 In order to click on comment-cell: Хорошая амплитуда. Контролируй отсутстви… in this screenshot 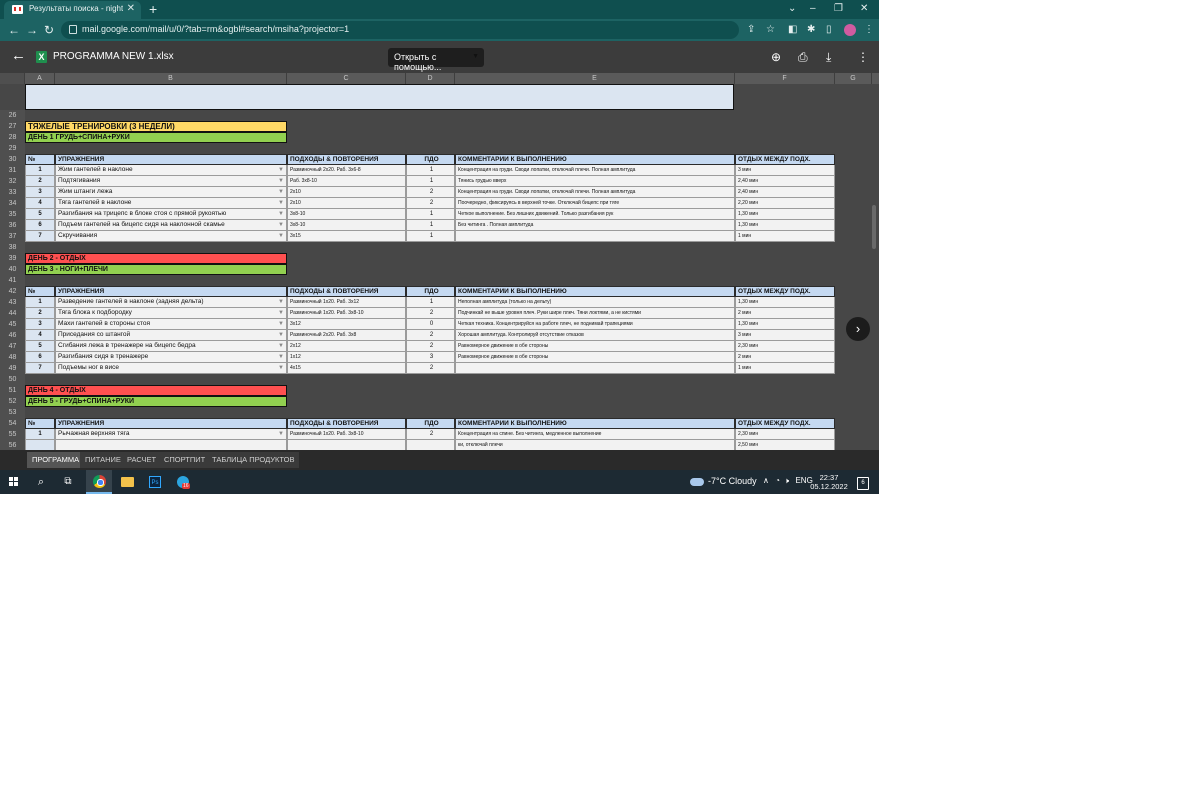, I will do `click(595, 335)`.